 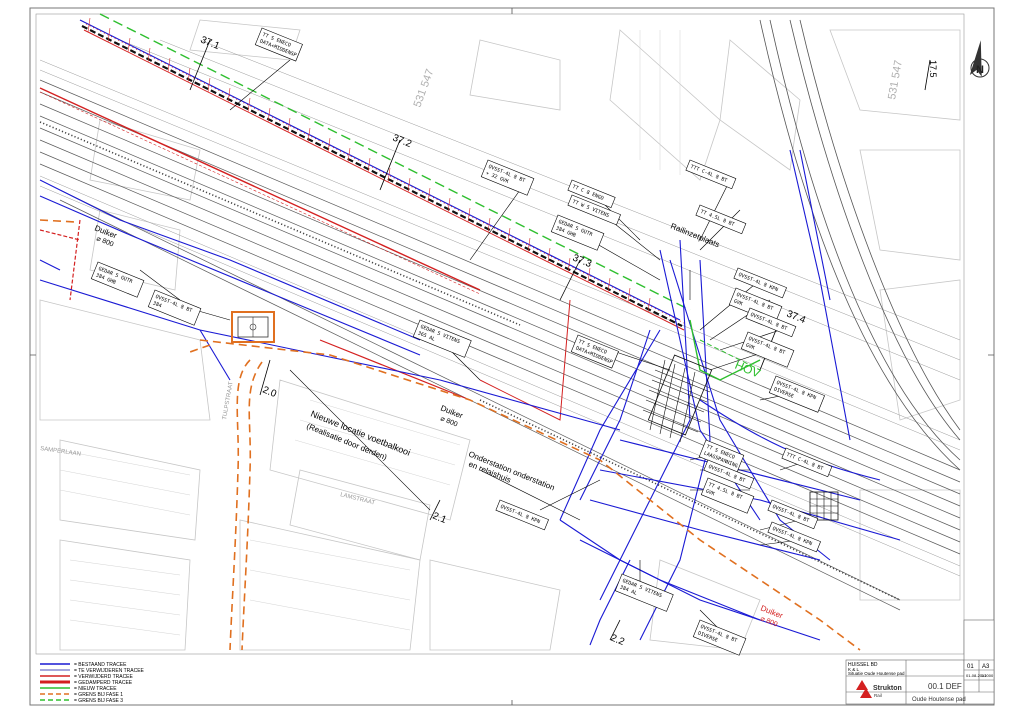 What do you see at coordinates (878, 695) in the screenshot?
I see `tb-company-sub: Rail` at bounding box center [878, 695].